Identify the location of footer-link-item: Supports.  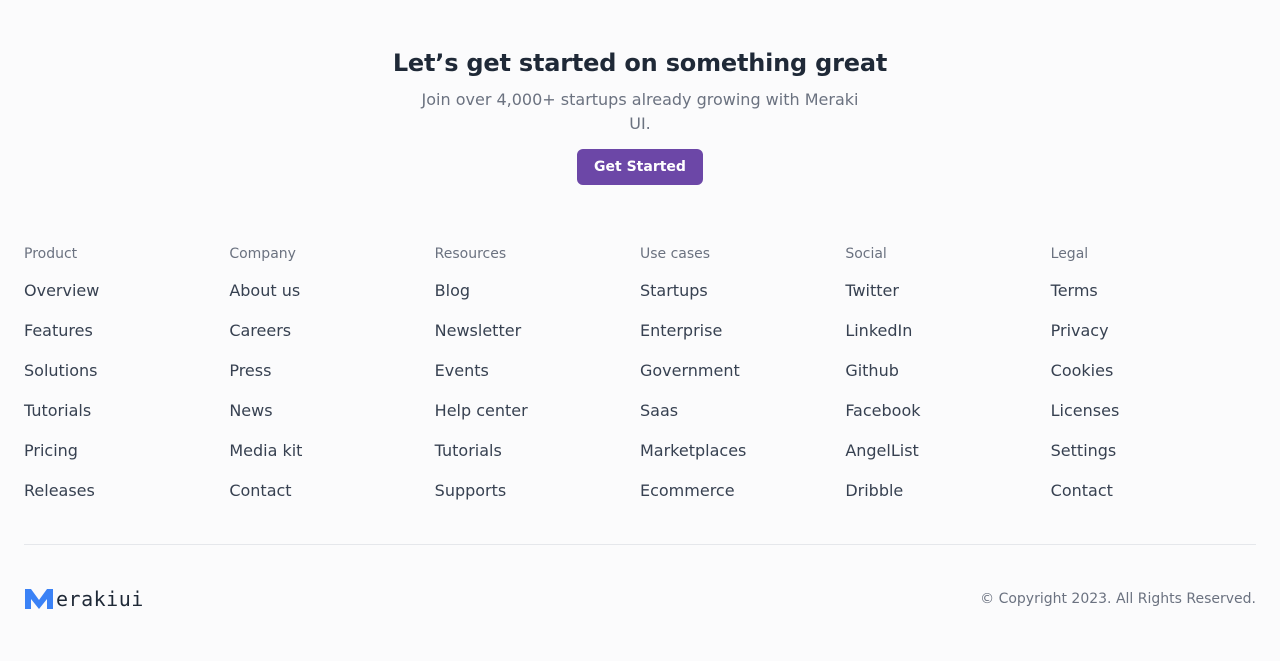
(537, 501).